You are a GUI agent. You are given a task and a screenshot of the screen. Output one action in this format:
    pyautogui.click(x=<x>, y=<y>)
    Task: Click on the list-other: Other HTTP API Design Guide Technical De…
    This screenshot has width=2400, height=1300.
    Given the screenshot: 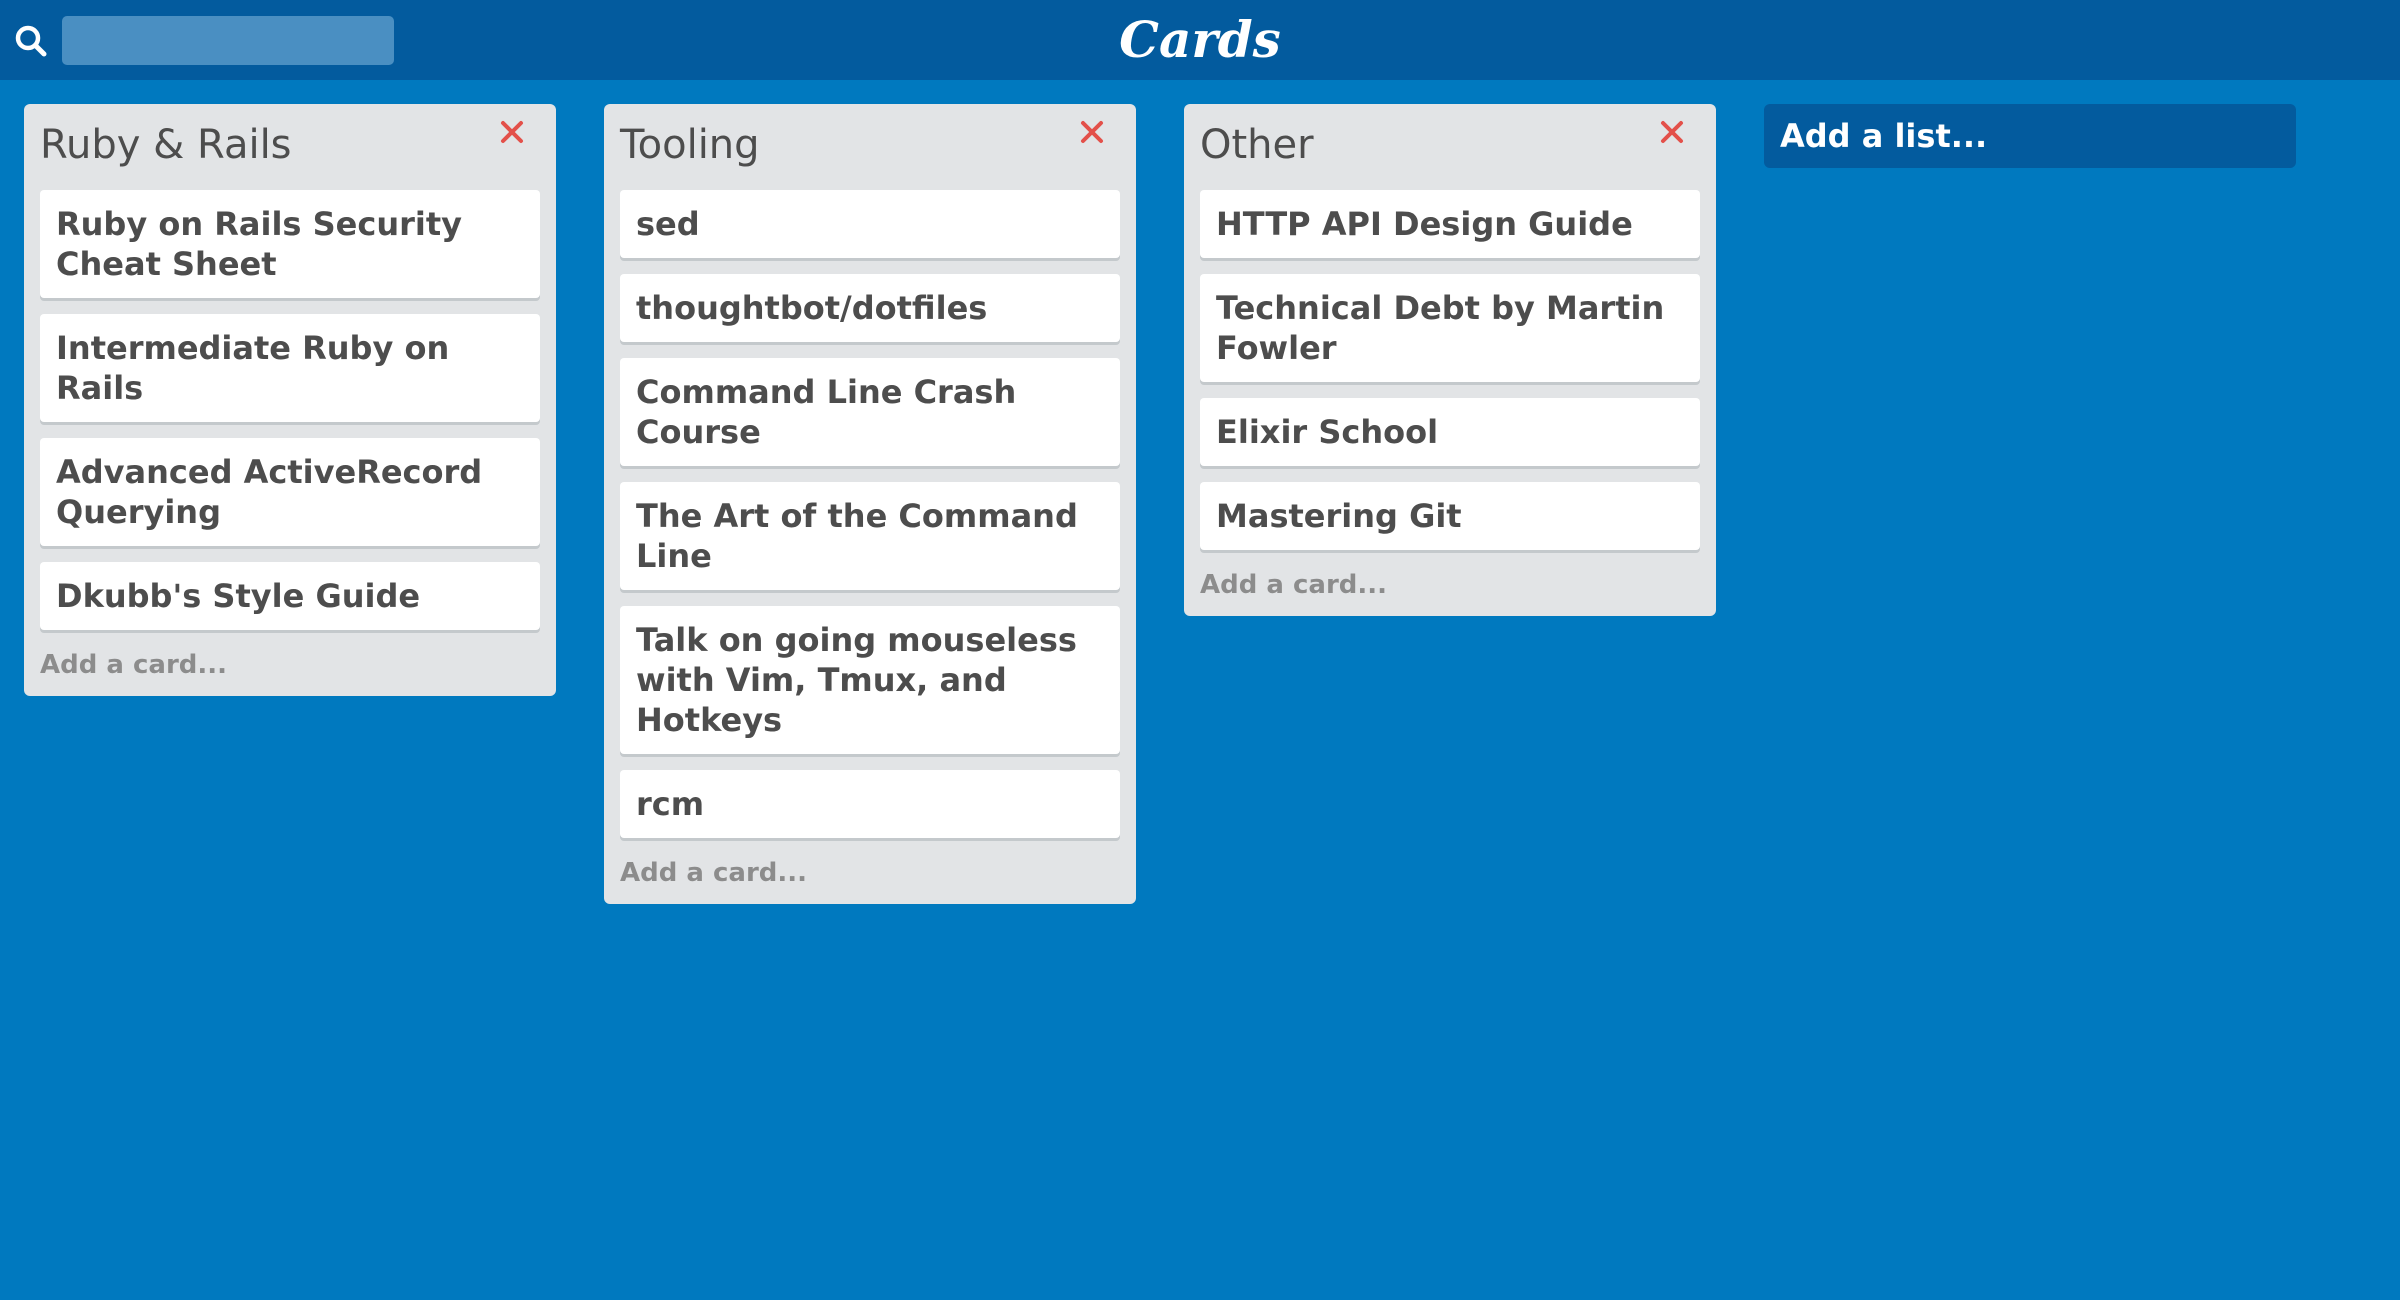 What is the action you would take?
    pyautogui.click(x=1450, y=360)
    